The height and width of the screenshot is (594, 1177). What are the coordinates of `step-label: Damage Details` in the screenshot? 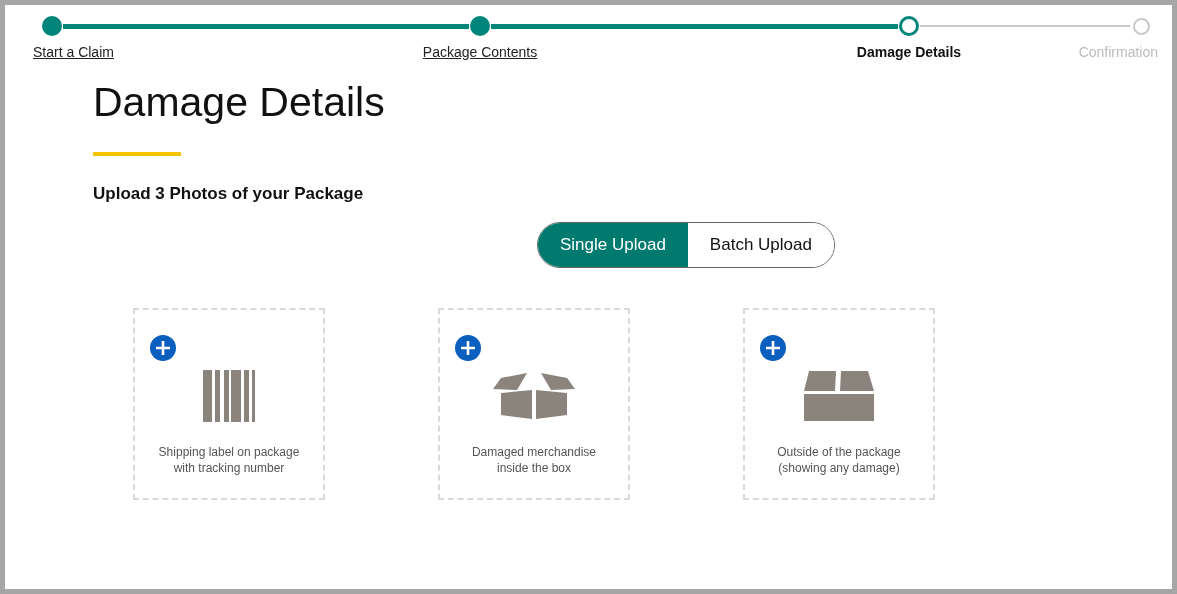 It's located at (909, 52).